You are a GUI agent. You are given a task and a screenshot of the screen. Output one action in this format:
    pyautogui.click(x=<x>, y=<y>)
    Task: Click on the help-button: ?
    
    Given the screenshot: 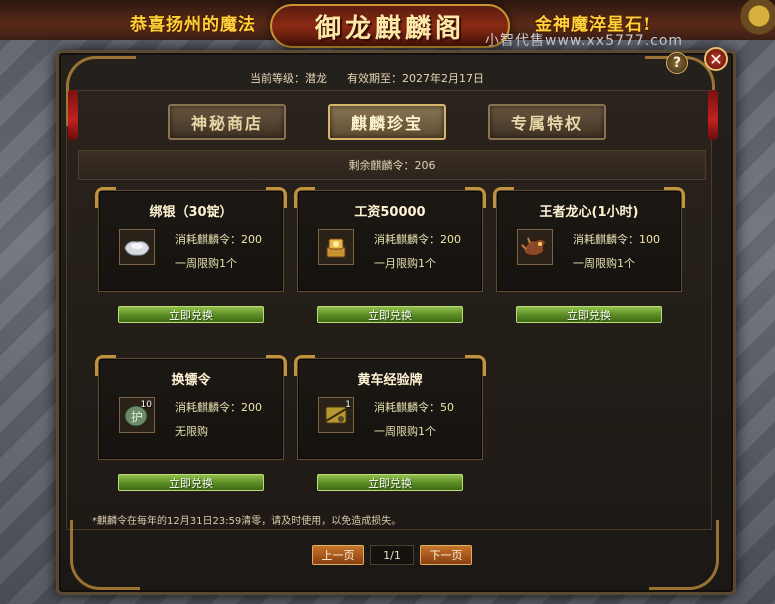 What is the action you would take?
    pyautogui.click(x=677, y=63)
    